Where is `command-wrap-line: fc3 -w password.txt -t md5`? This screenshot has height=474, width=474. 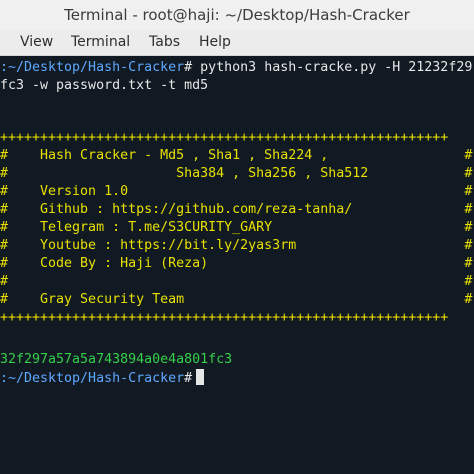
command-wrap-line: fc3 -w password.txt -t md5 is located at coordinates (104, 85).